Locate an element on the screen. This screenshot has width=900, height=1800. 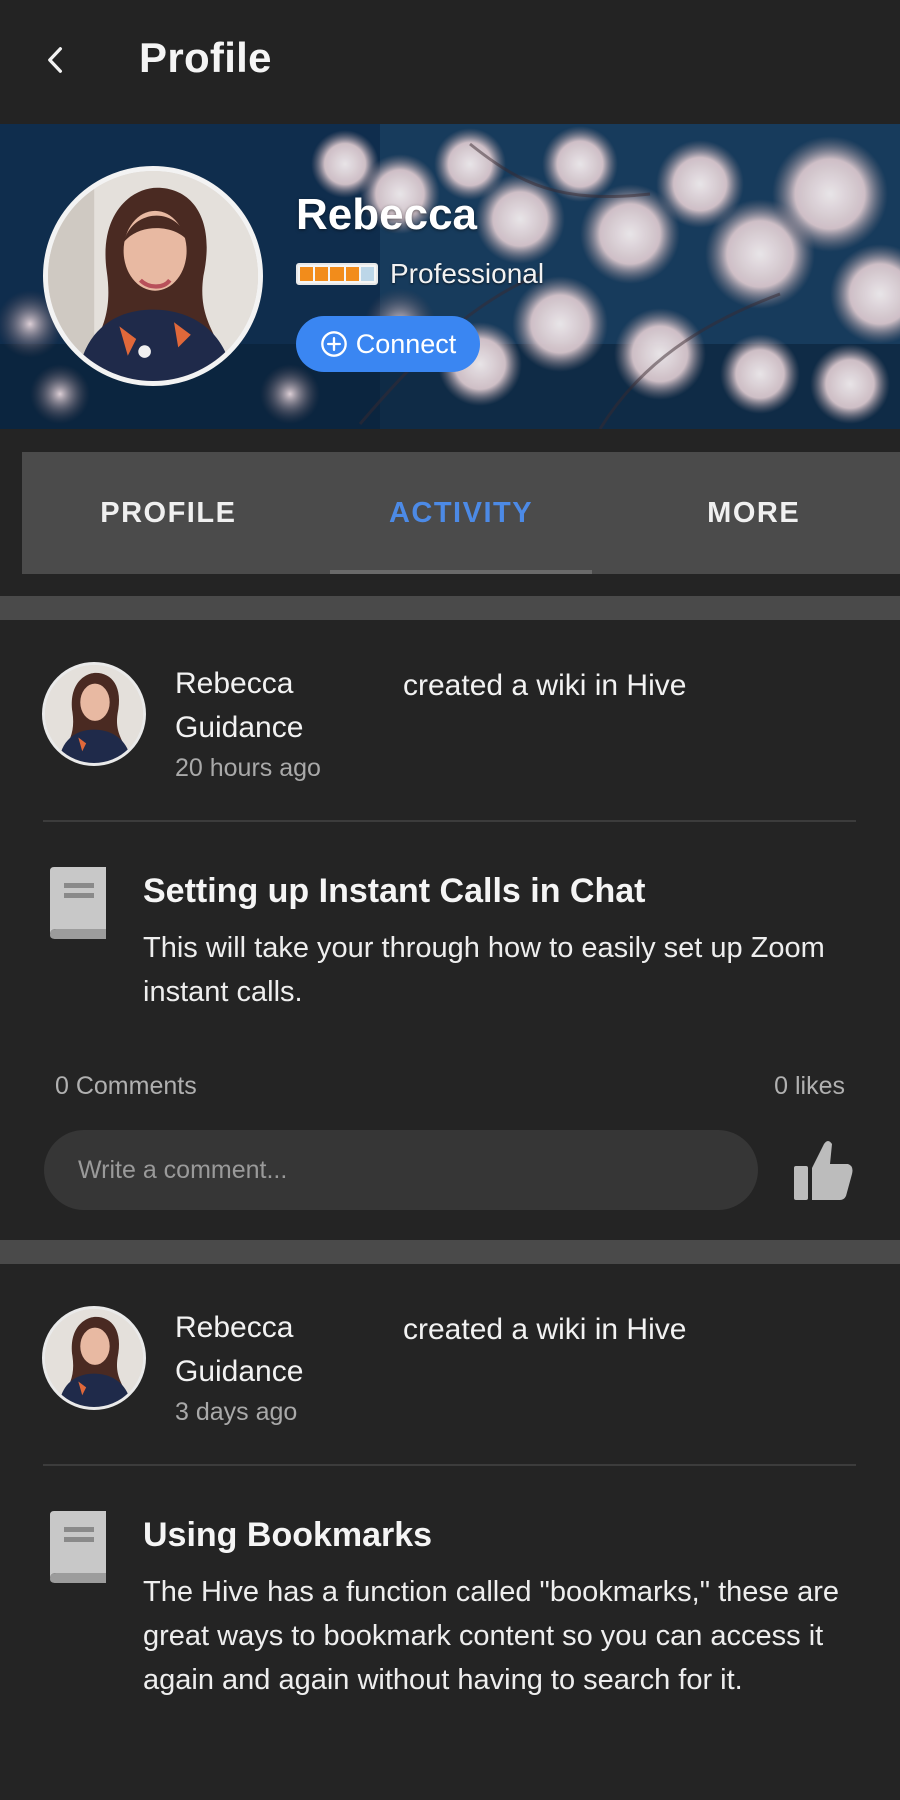
engagement-counts: 0 Comments 0 likes is located at coordinates (450, 1086).